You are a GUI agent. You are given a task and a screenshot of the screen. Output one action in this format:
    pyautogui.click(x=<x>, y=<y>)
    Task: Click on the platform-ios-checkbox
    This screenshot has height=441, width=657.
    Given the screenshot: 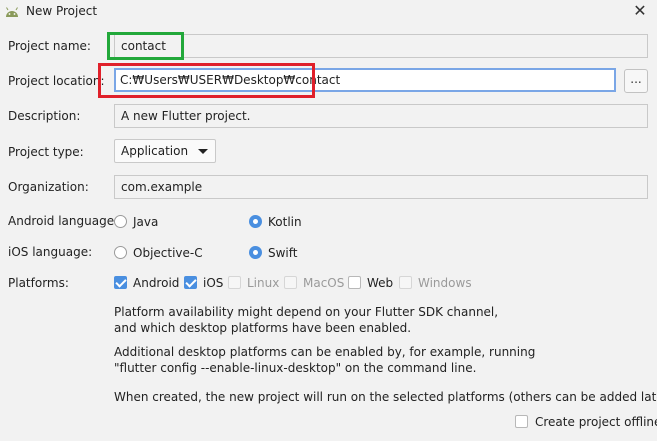 What is the action you would take?
    pyautogui.click(x=190, y=282)
    